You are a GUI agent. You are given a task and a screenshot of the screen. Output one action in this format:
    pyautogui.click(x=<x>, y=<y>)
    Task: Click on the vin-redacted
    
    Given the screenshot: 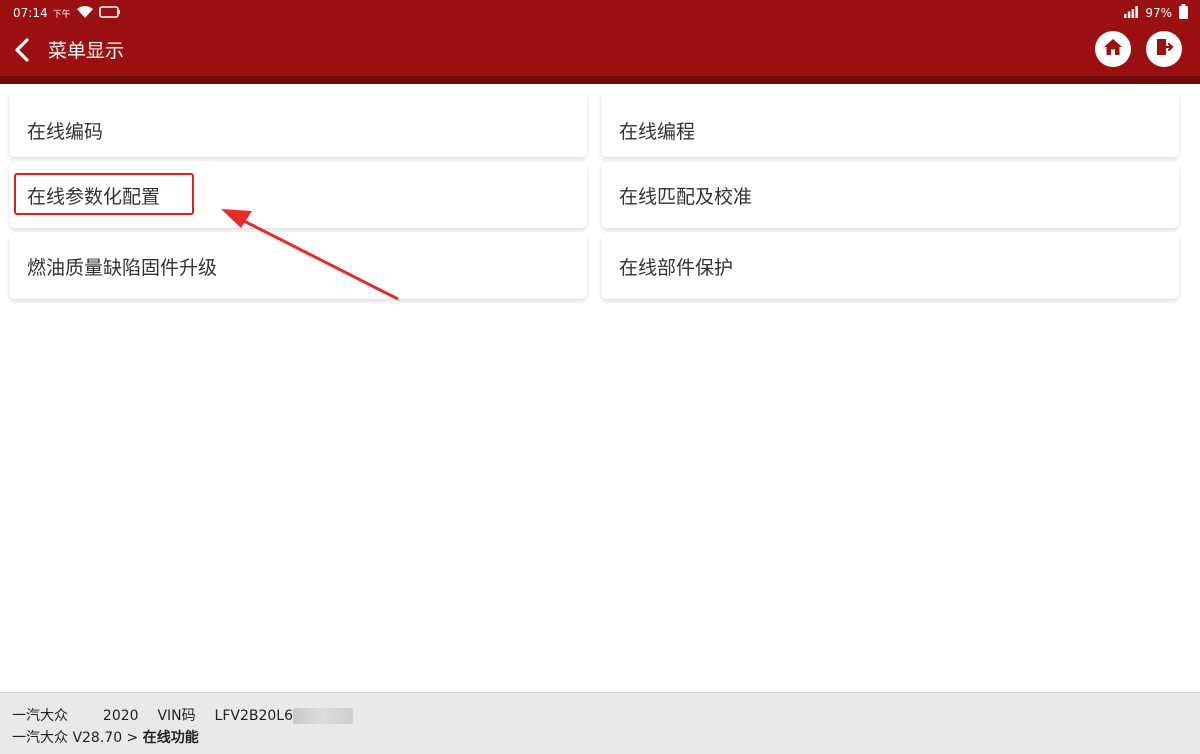 What is the action you would take?
    pyautogui.click(x=323, y=716)
    